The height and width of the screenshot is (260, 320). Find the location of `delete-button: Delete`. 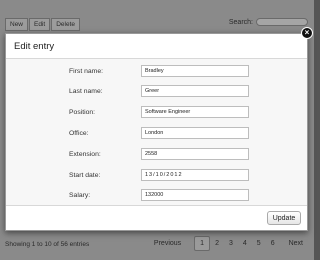

delete-button: Delete is located at coordinates (66, 24).